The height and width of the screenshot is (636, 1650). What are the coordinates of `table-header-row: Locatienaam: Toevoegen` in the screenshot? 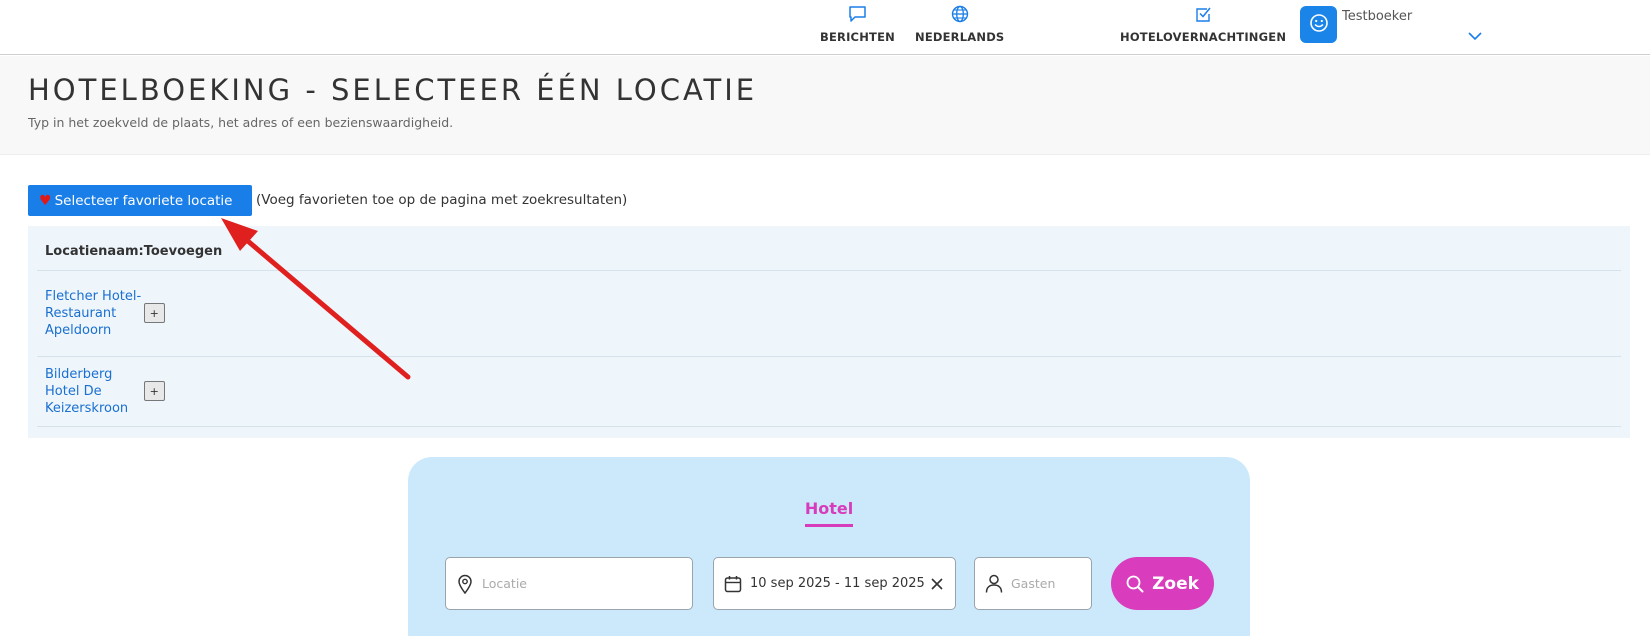 It's located at (829, 248).